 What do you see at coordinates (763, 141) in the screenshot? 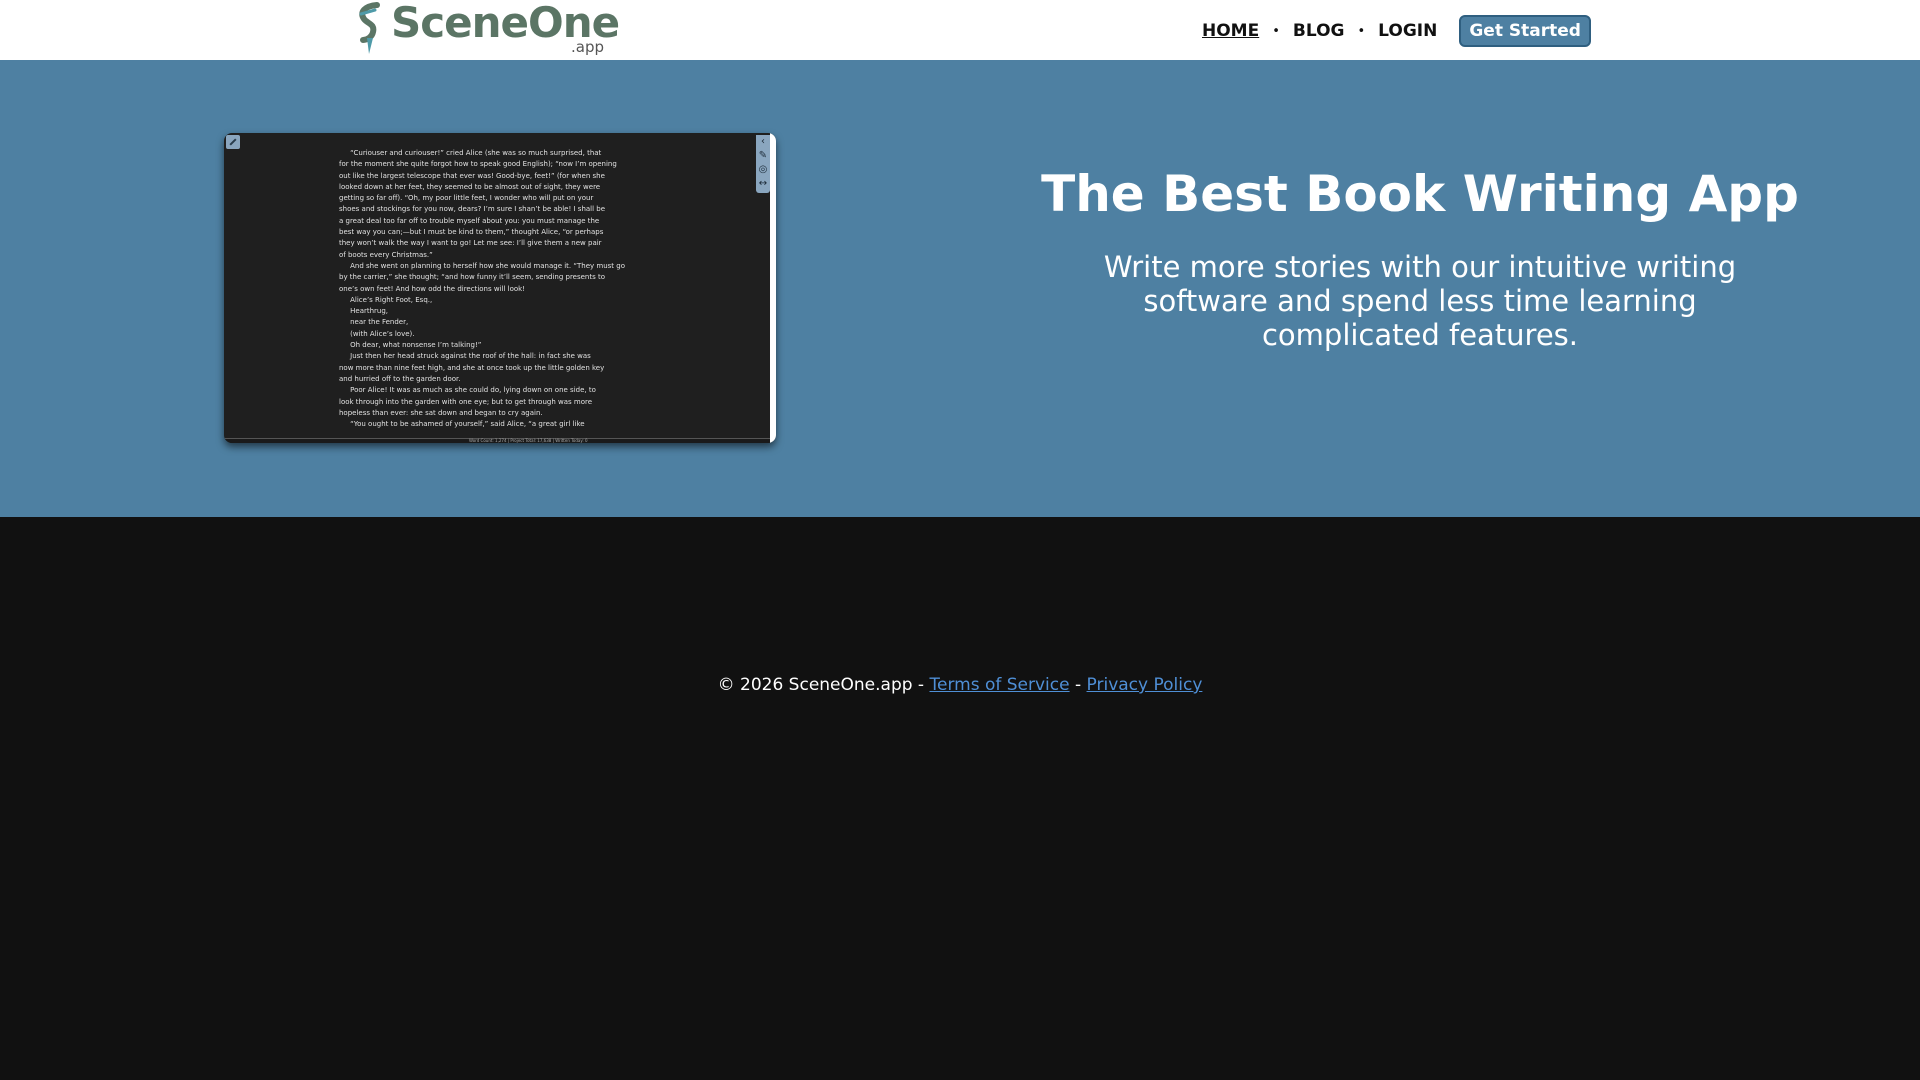
I see `chevron-icon: ‹` at bounding box center [763, 141].